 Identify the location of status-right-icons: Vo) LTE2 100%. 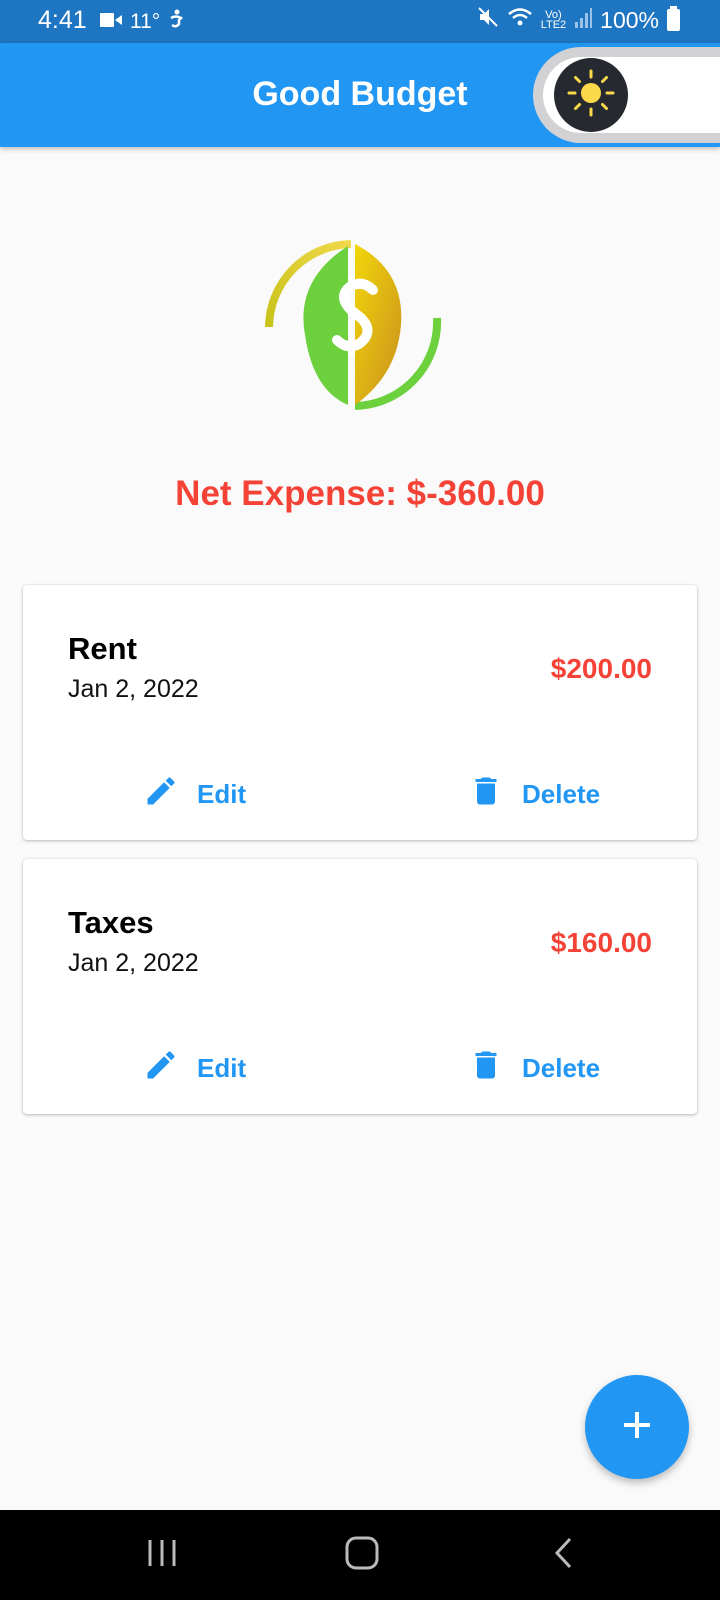
(578, 20).